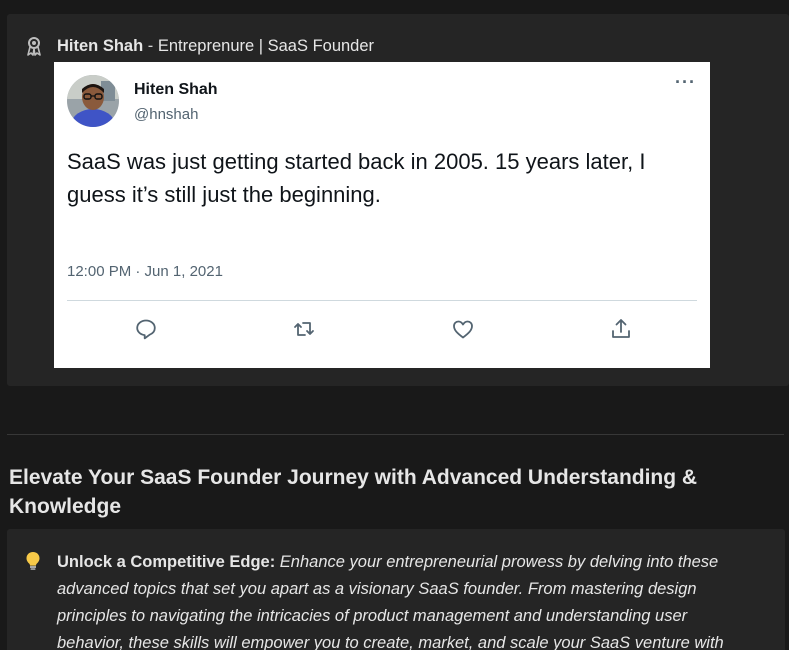 Image resolution: width=789 pixels, height=650 pixels. Describe the element at coordinates (176, 90) in the screenshot. I see `tweet-display-name: Hiten Shah` at that location.